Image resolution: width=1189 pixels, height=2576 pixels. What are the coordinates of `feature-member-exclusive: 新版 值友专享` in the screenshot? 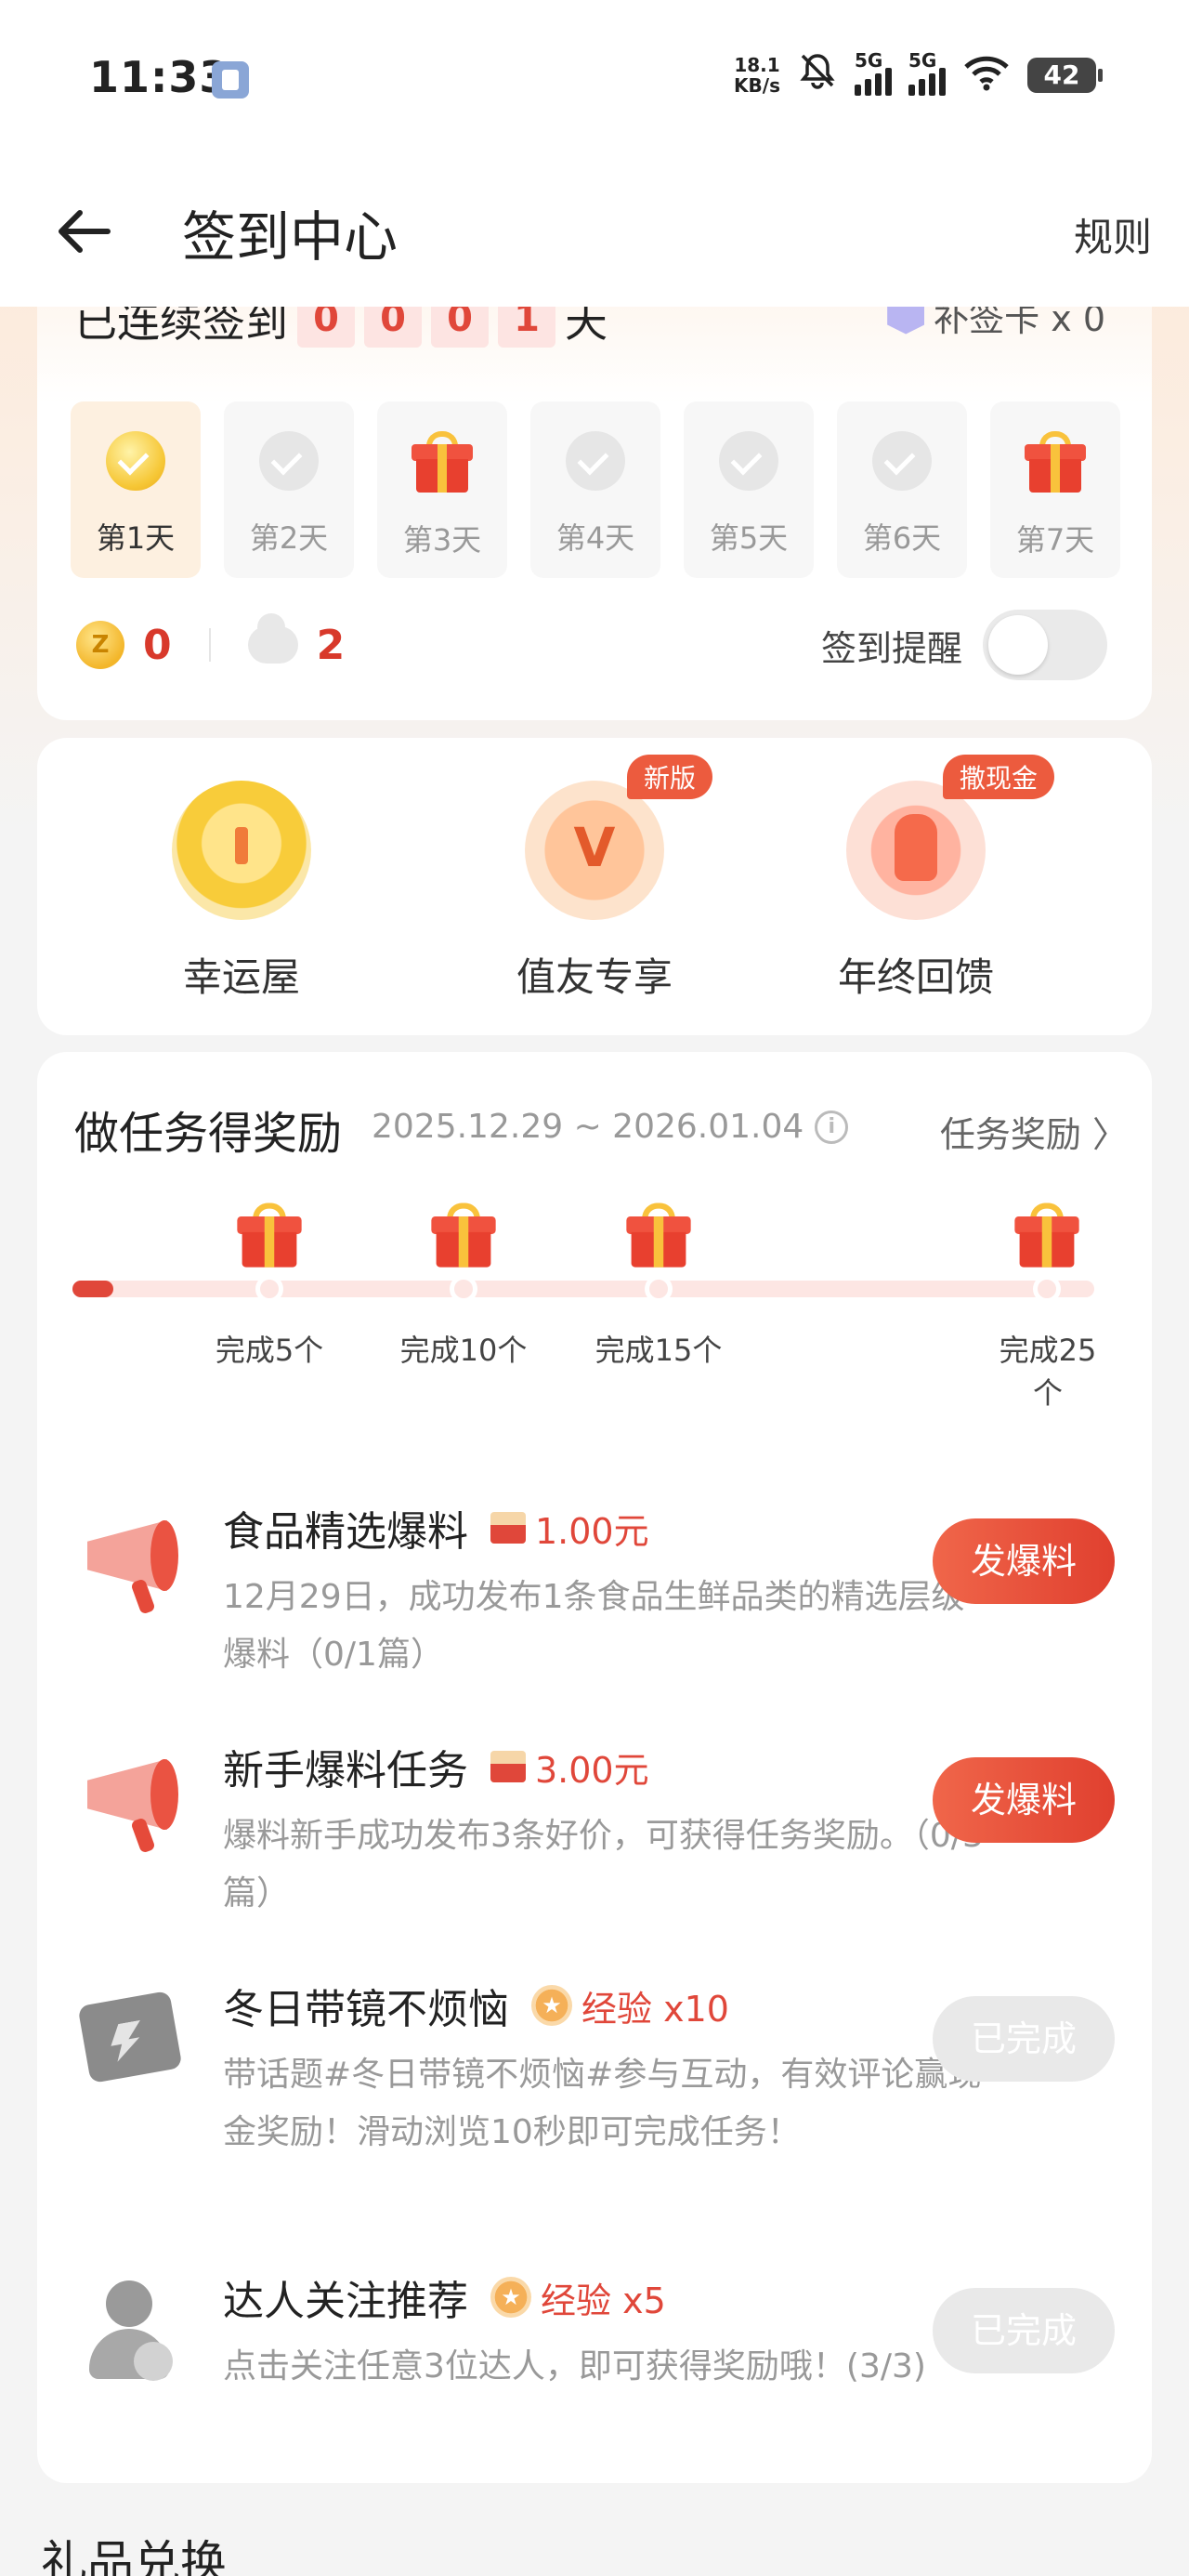 It's located at (598, 879).